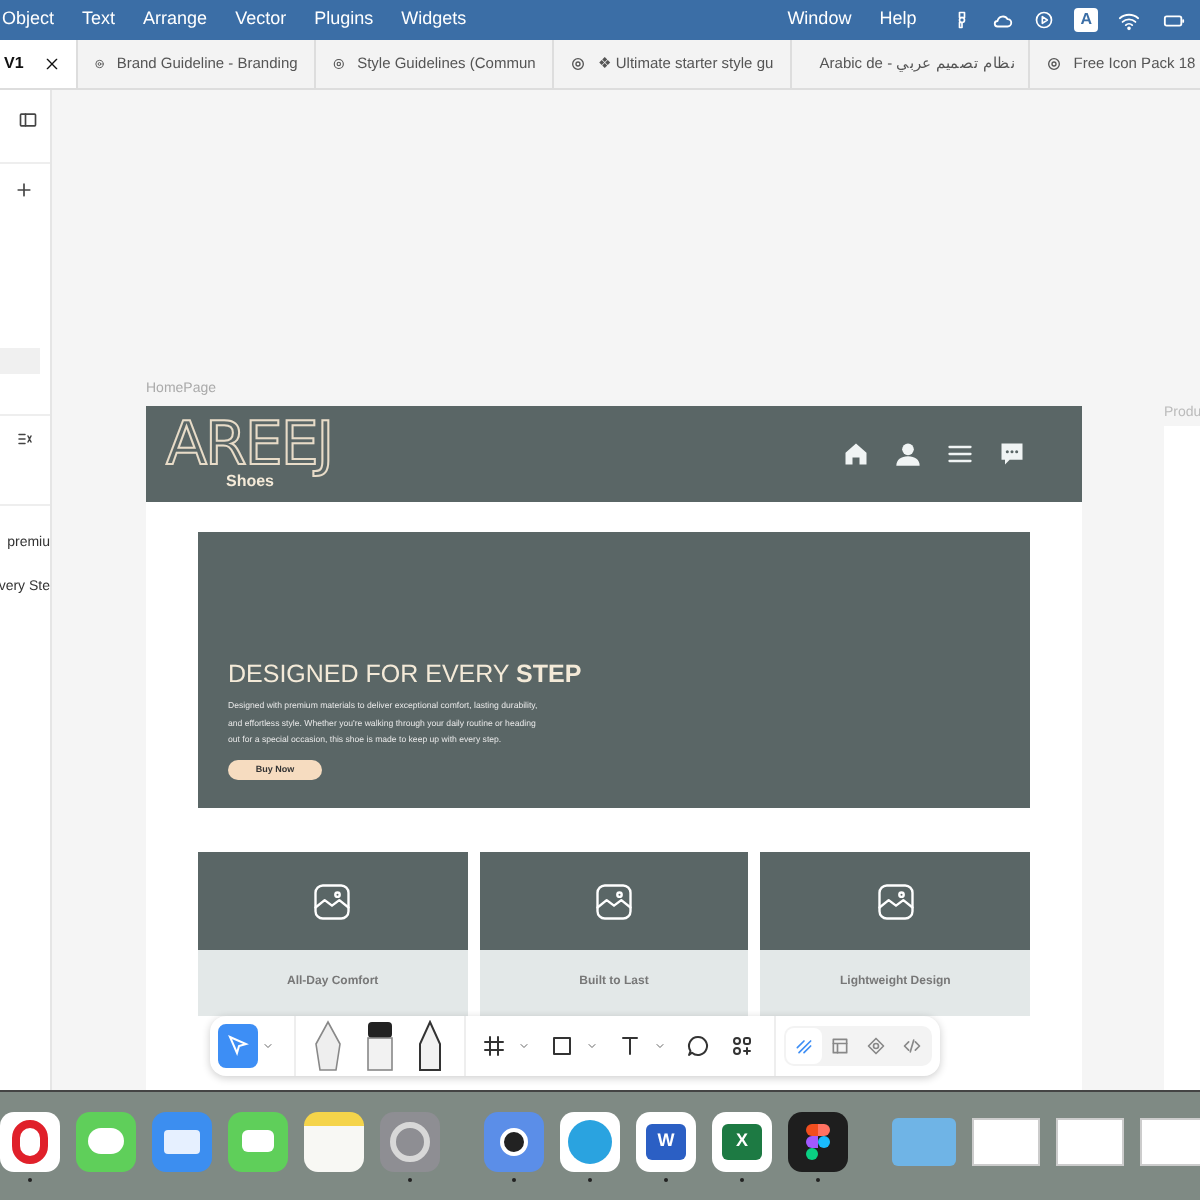 This screenshot has height=1200, width=1200. I want to click on menu-item: Plugins, so click(344, 20).